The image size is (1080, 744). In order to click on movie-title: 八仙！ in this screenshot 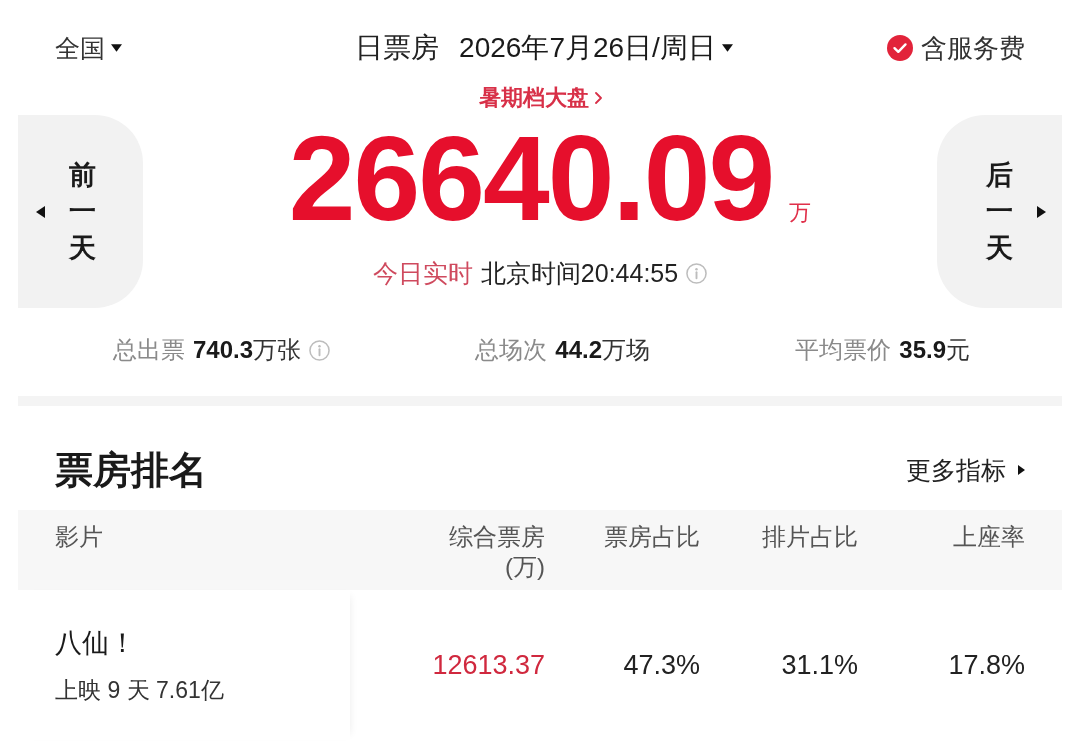, I will do `click(95, 642)`.